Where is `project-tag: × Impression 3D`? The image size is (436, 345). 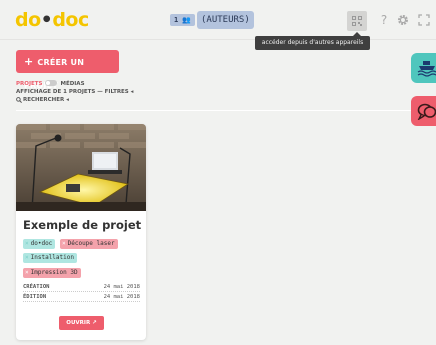 project-tag: × Impression 3D is located at coordinates (52, 273).